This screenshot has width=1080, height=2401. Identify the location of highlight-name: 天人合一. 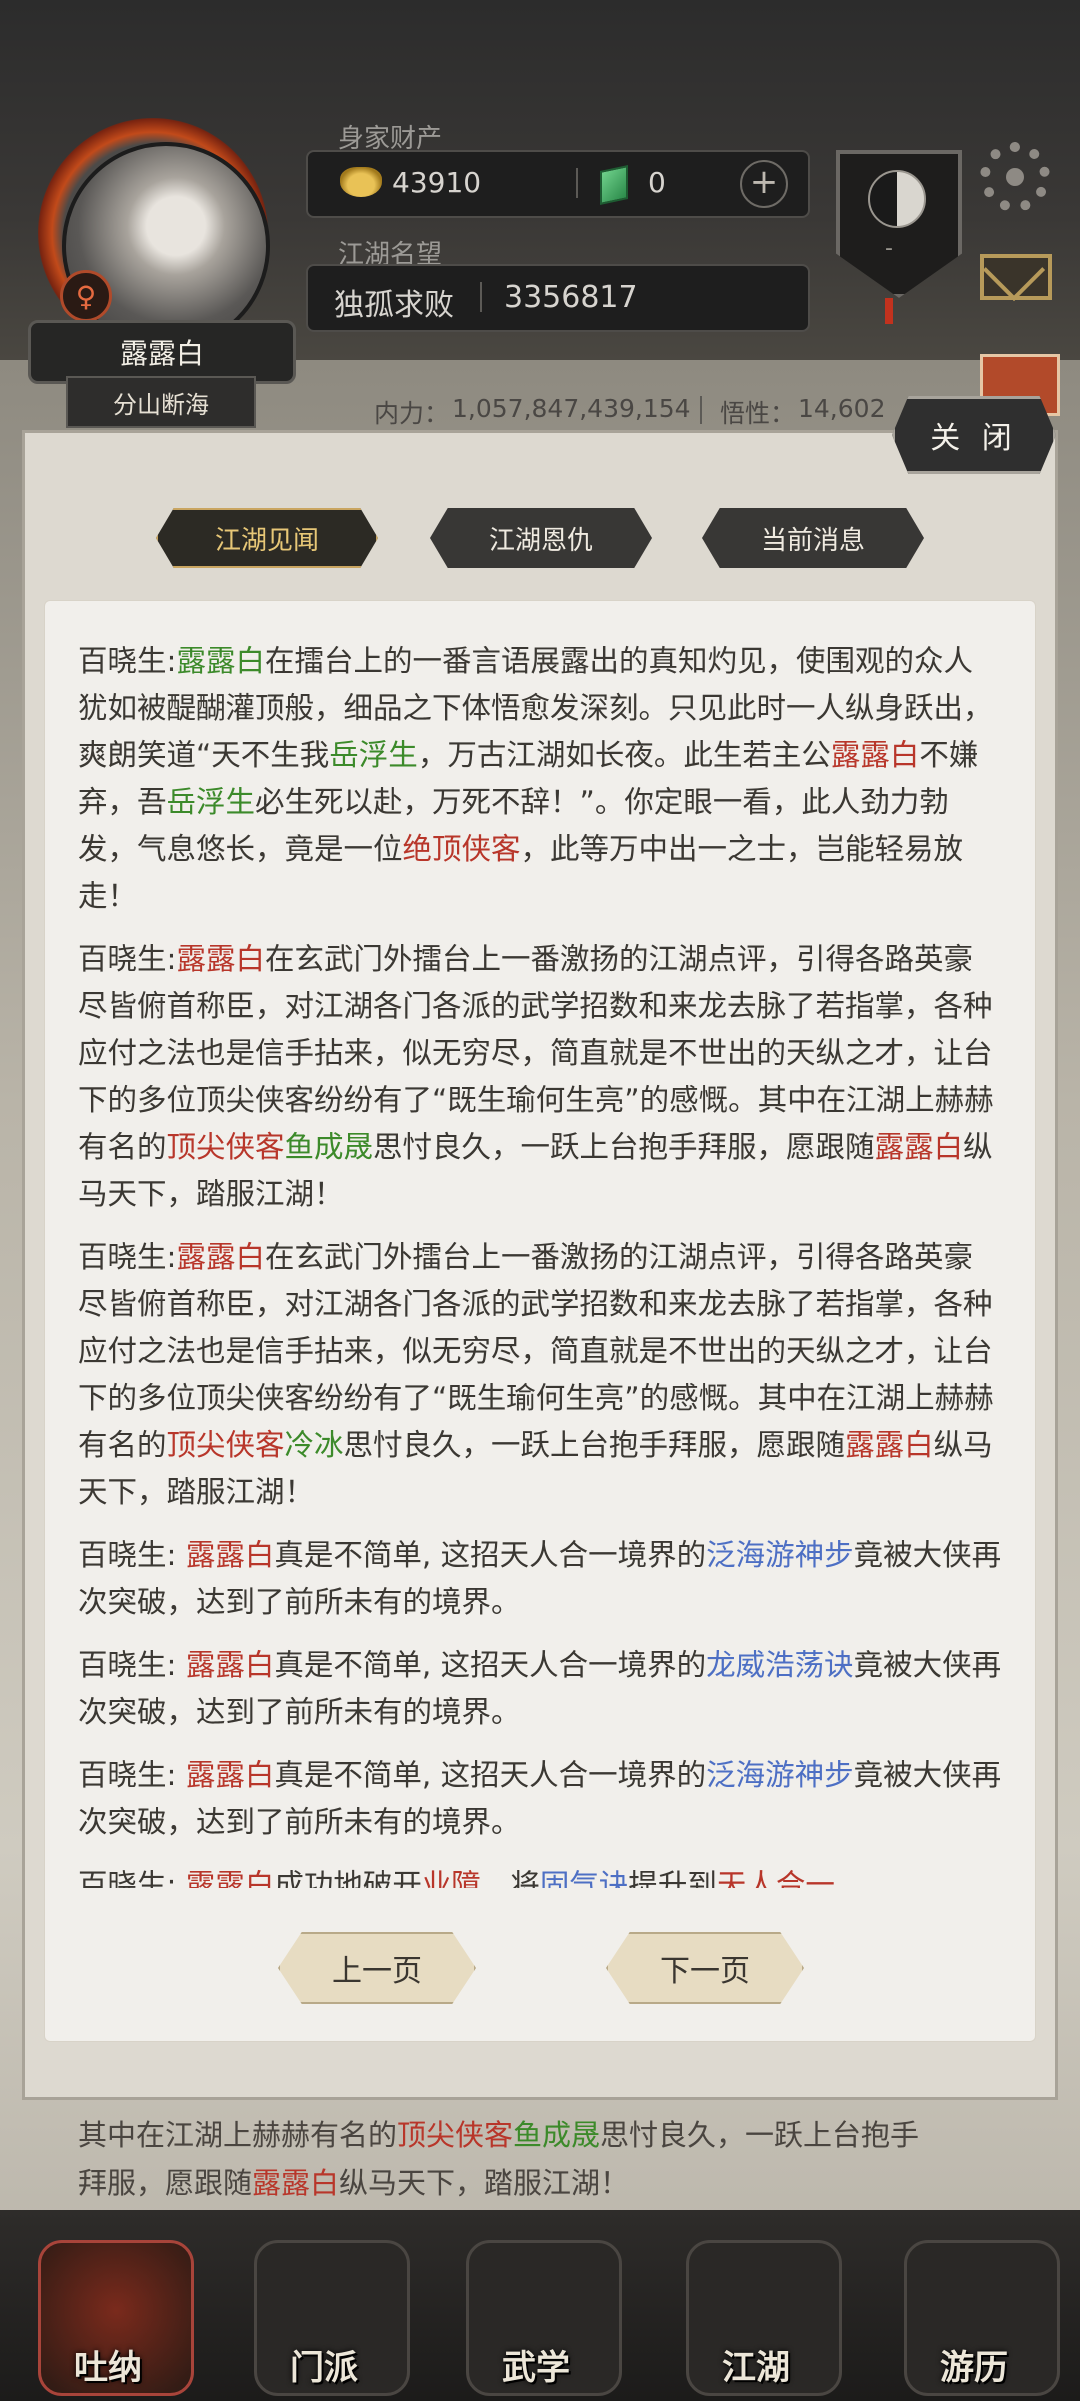
(775, 1878).